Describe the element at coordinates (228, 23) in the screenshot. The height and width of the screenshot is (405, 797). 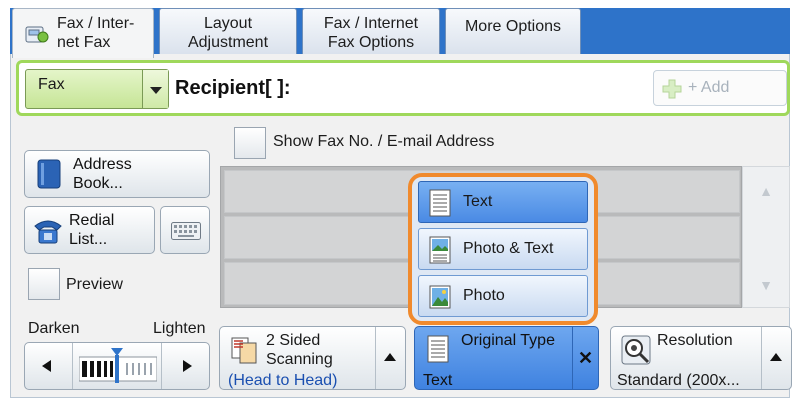
I see `tab-label-l1: Layout` at that location.